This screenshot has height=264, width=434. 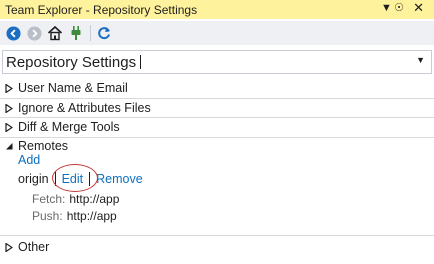 What do you see at coordinates (73, 88) in the screenshot?
I see `section-label: User Name & Email` at bounding box center [73, 88].